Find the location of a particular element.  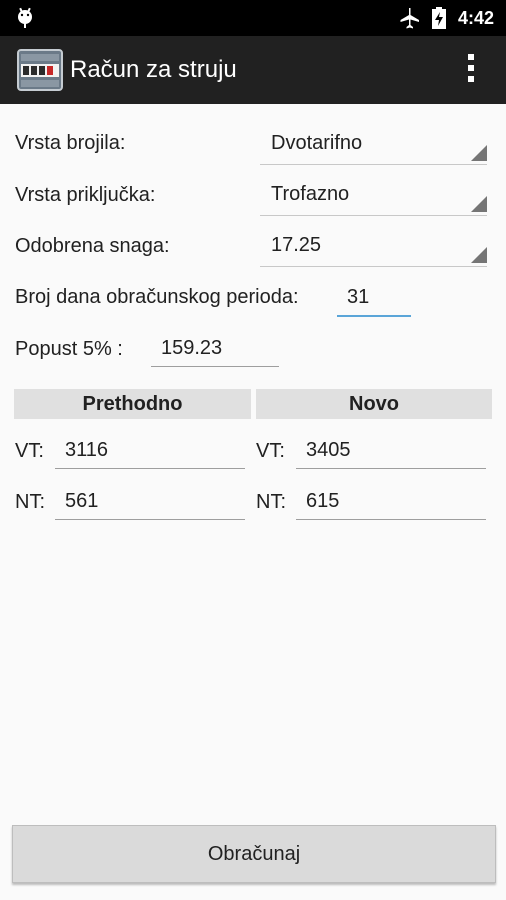

billing-days-input: 31 is located at coordinates (374, 300).